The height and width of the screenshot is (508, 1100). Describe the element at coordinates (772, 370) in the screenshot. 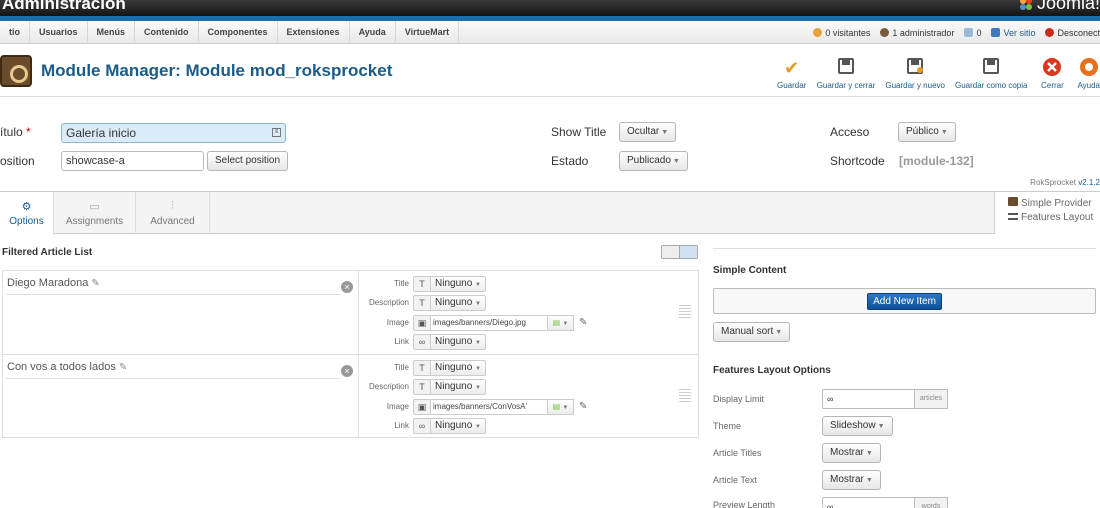

I see `features-options-title: Features Layout Options` at that location.